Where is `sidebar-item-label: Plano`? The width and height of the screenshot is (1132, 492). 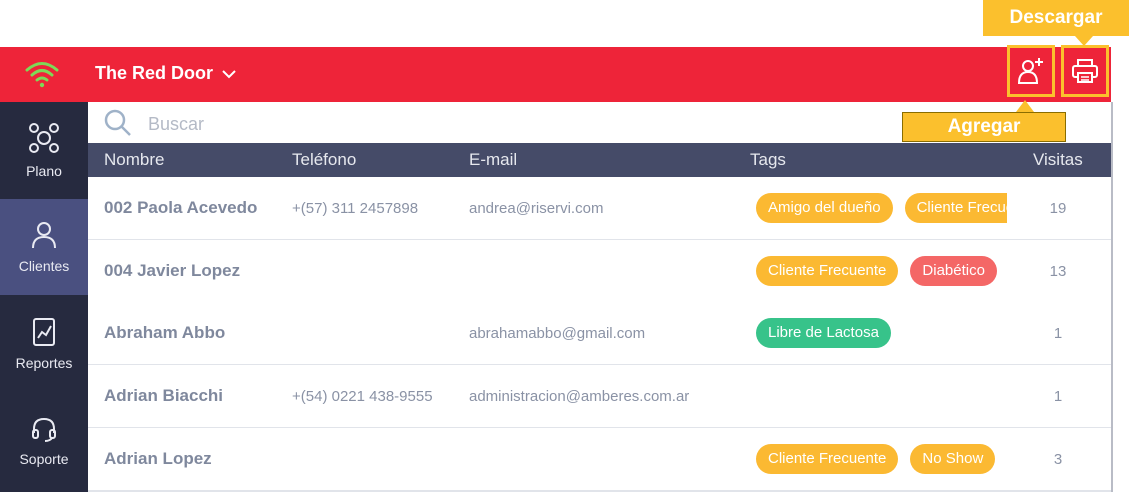
sidebar-item-label: Plano is located at coordinates (44, 171).